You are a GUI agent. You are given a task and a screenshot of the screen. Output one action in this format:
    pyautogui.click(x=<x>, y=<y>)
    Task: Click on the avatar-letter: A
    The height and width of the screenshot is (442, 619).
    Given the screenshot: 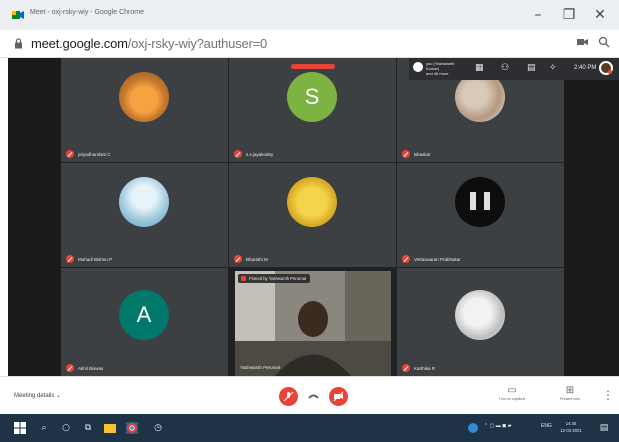 What is the action you would take?
    pyautogui.click(x=144, y=314)
    